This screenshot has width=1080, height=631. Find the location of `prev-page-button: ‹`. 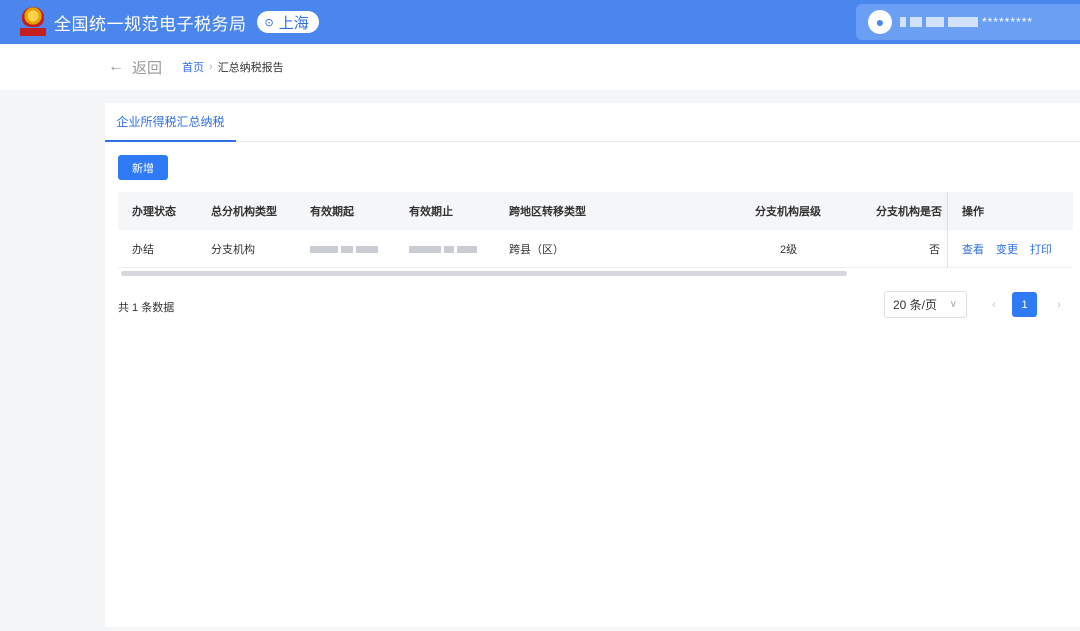

prev-page-button: ‹ is located at coordinates (994, 305).